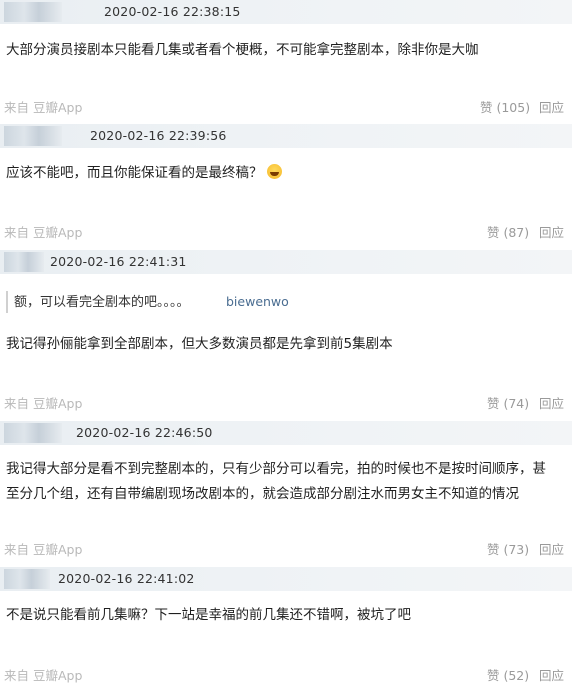  What do you see at coordinates (286, 403) in the screenshot?
I see `comment-footer: 来自 豆瓣App 赞 (74) 回应` at bounding box center [286, 403].